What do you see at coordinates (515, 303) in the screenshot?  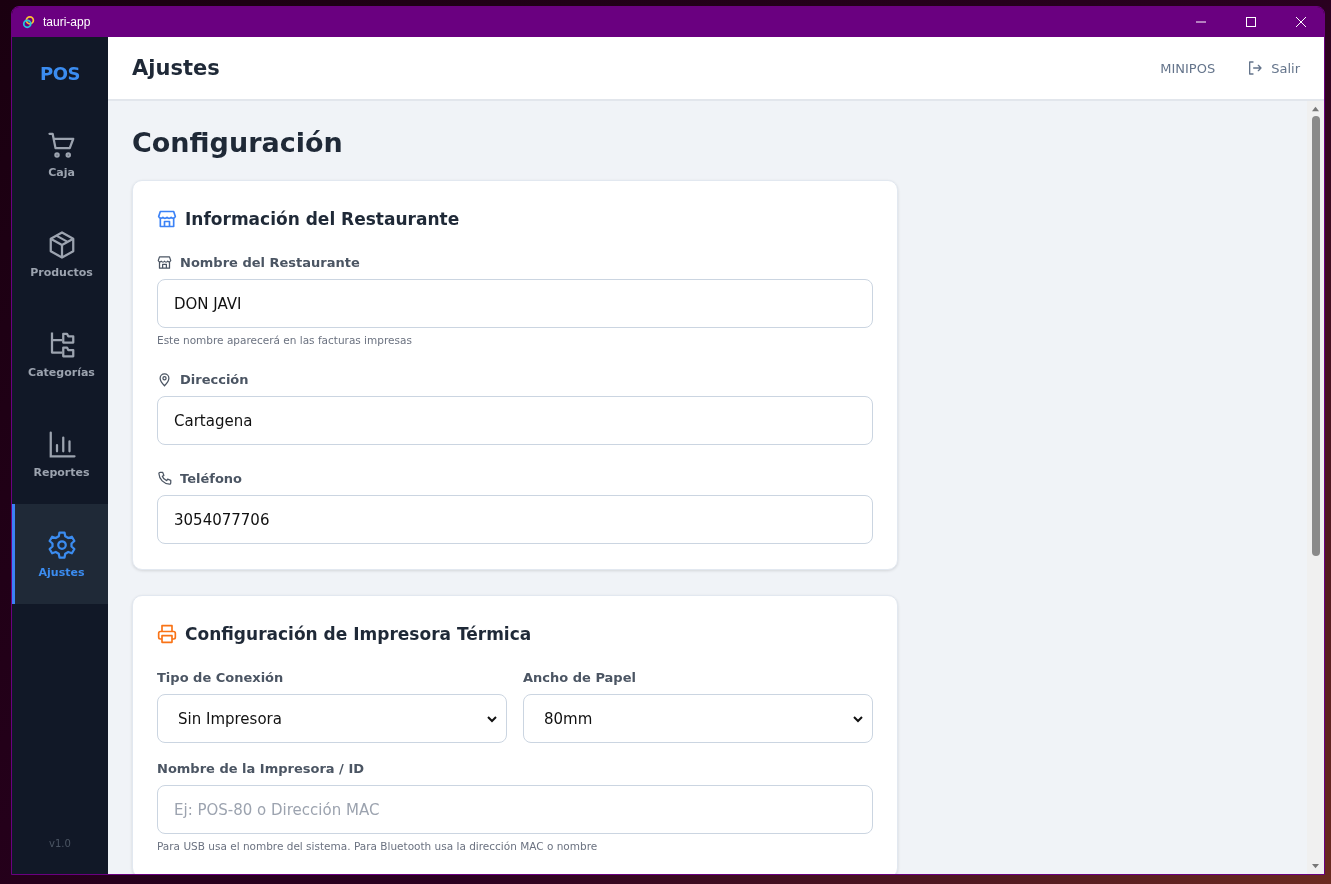 I see `text-field: DON JAVI` at bounding box center [515, 303].